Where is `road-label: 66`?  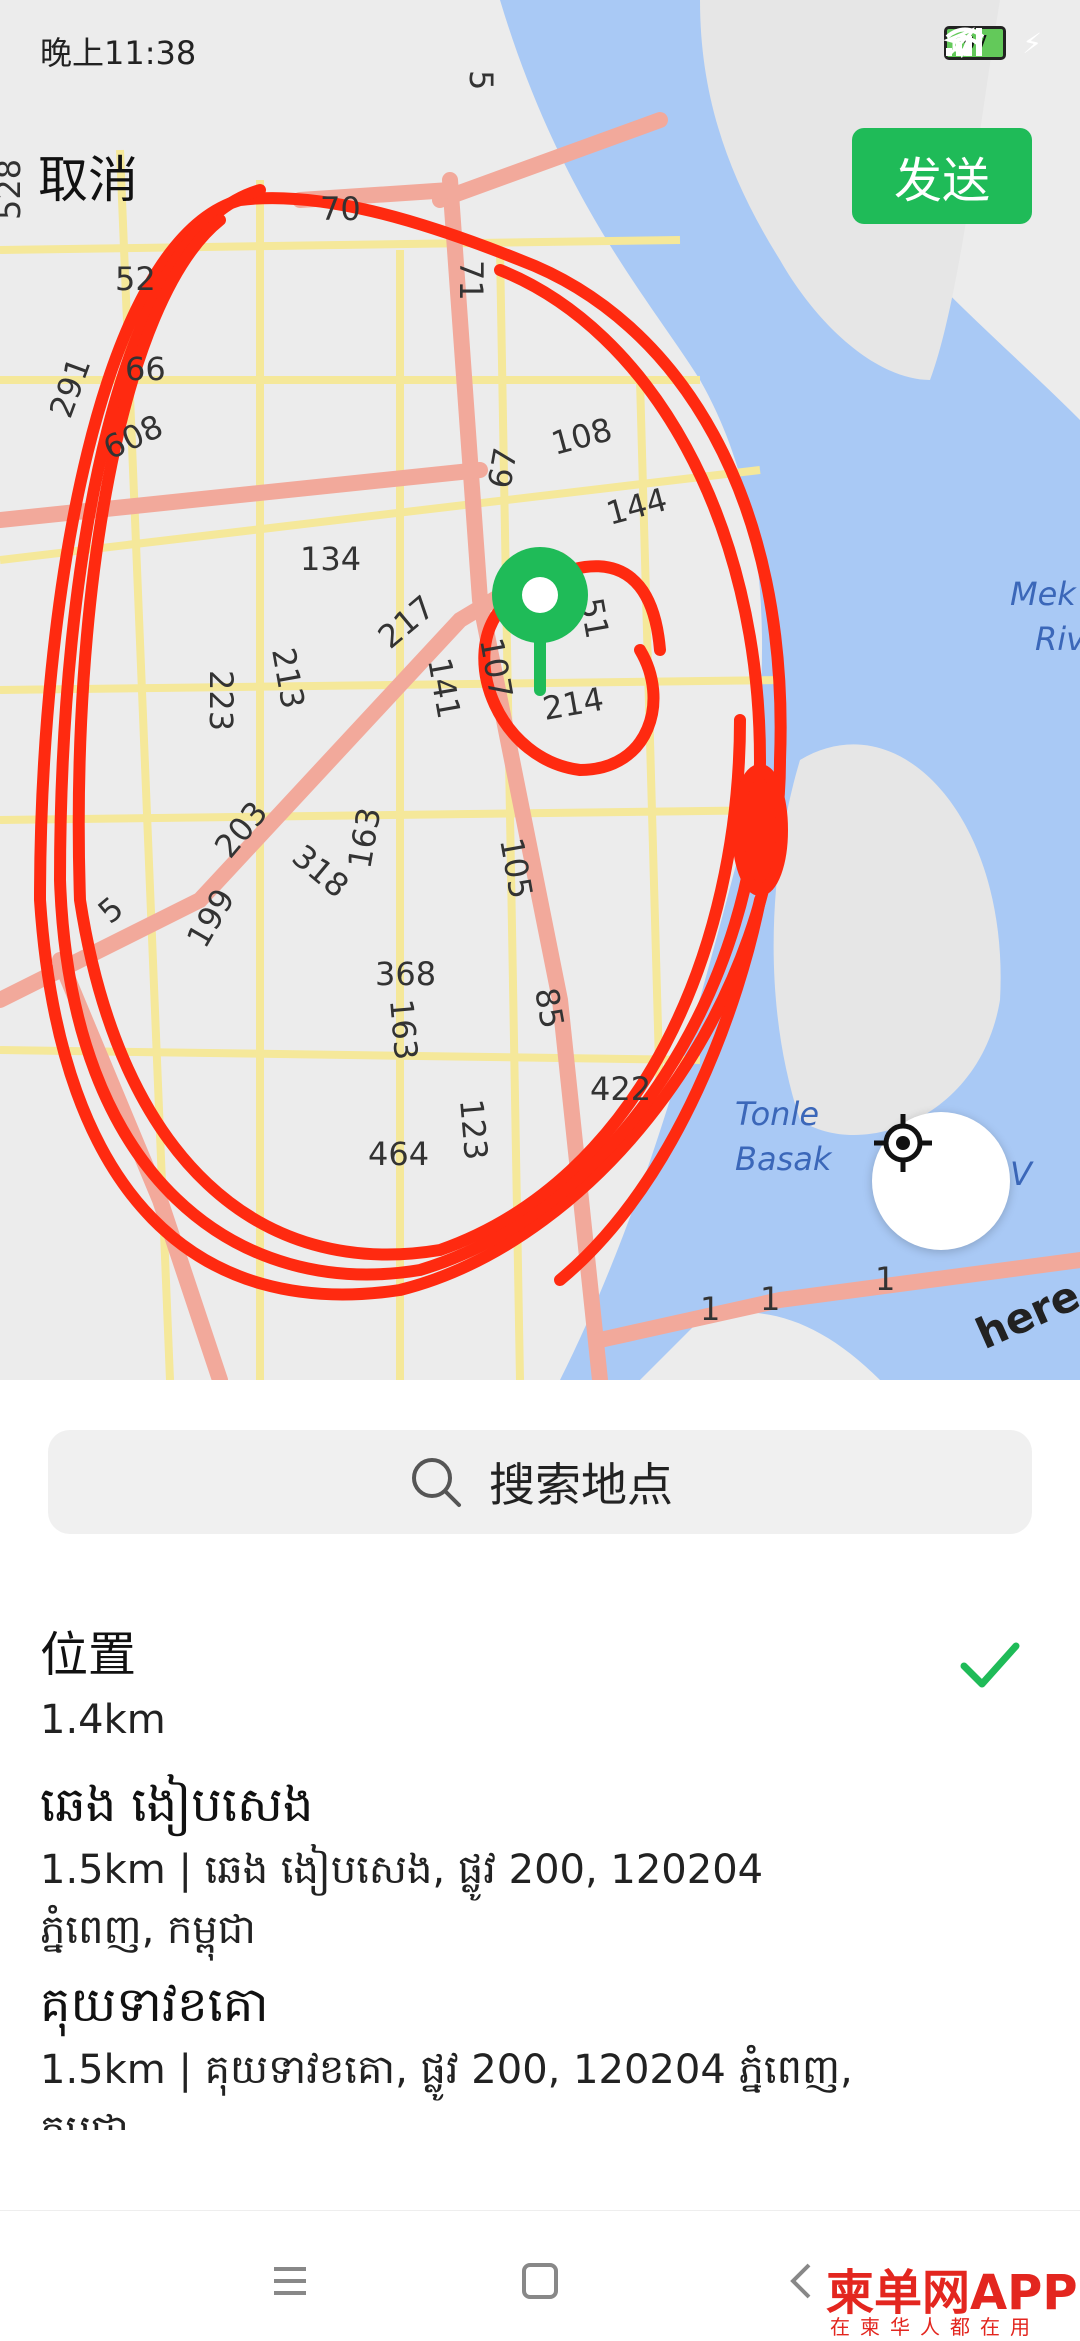
road-label: 66 is located at coordinates (145, 369).